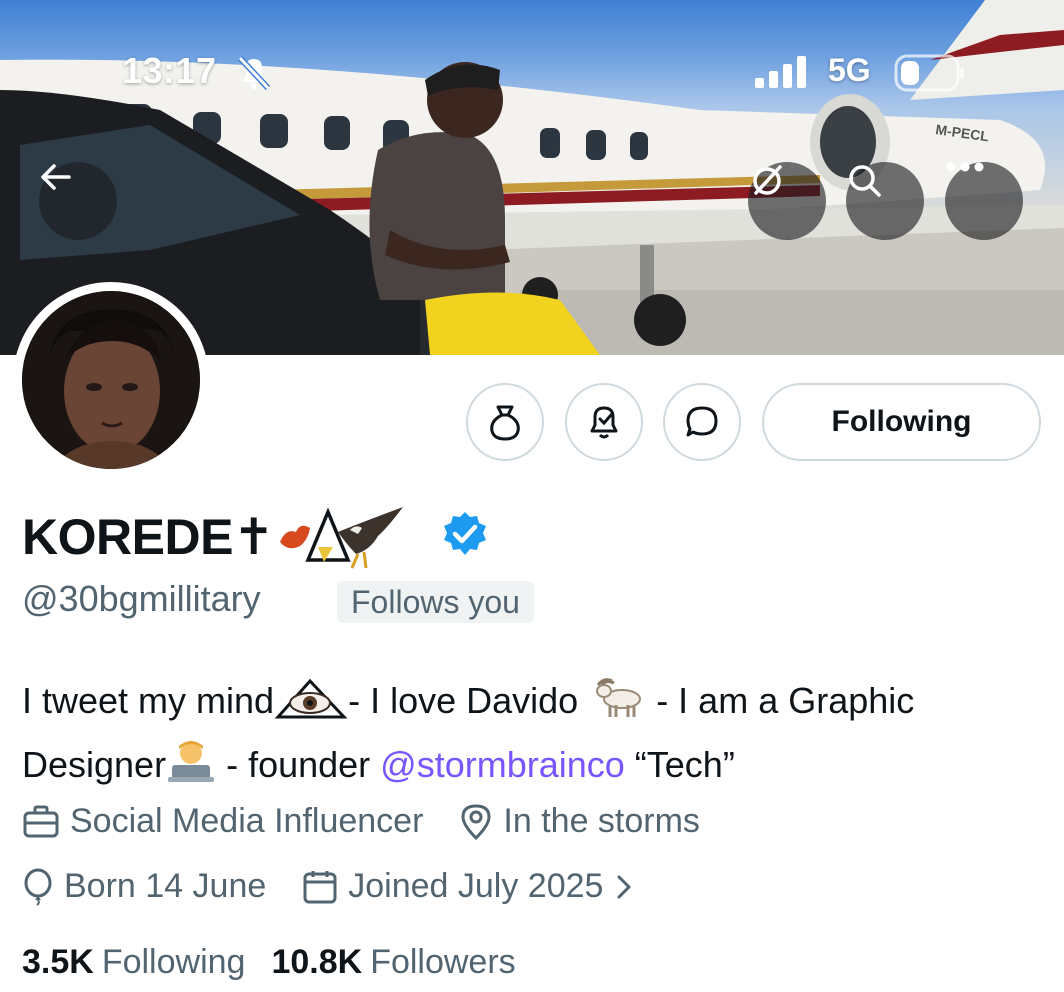 This screenshot has height=992, width=1064. Describe the element at coordinates (173, 962) in the screenshot. I see `following-label: Following` at that location.